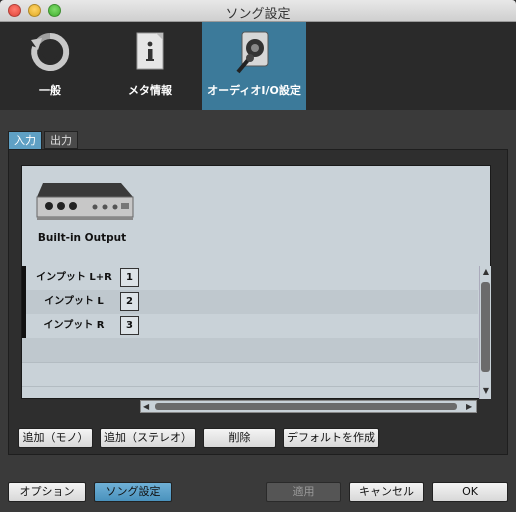 Image resolution: width=516 pixels, height=512 pixels. I want to click on delete-button: 削除, so click(239, 438).